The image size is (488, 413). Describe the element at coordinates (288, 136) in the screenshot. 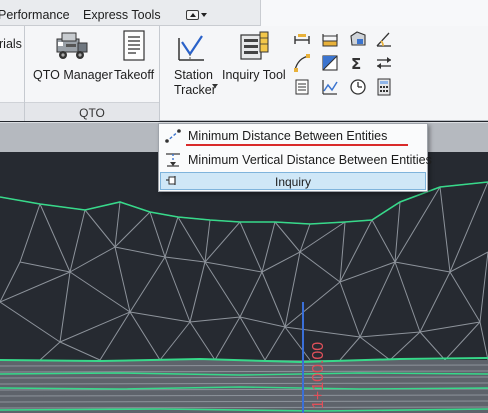

I see `menu-item-label: Minimum Distance Between Entities` at that location.